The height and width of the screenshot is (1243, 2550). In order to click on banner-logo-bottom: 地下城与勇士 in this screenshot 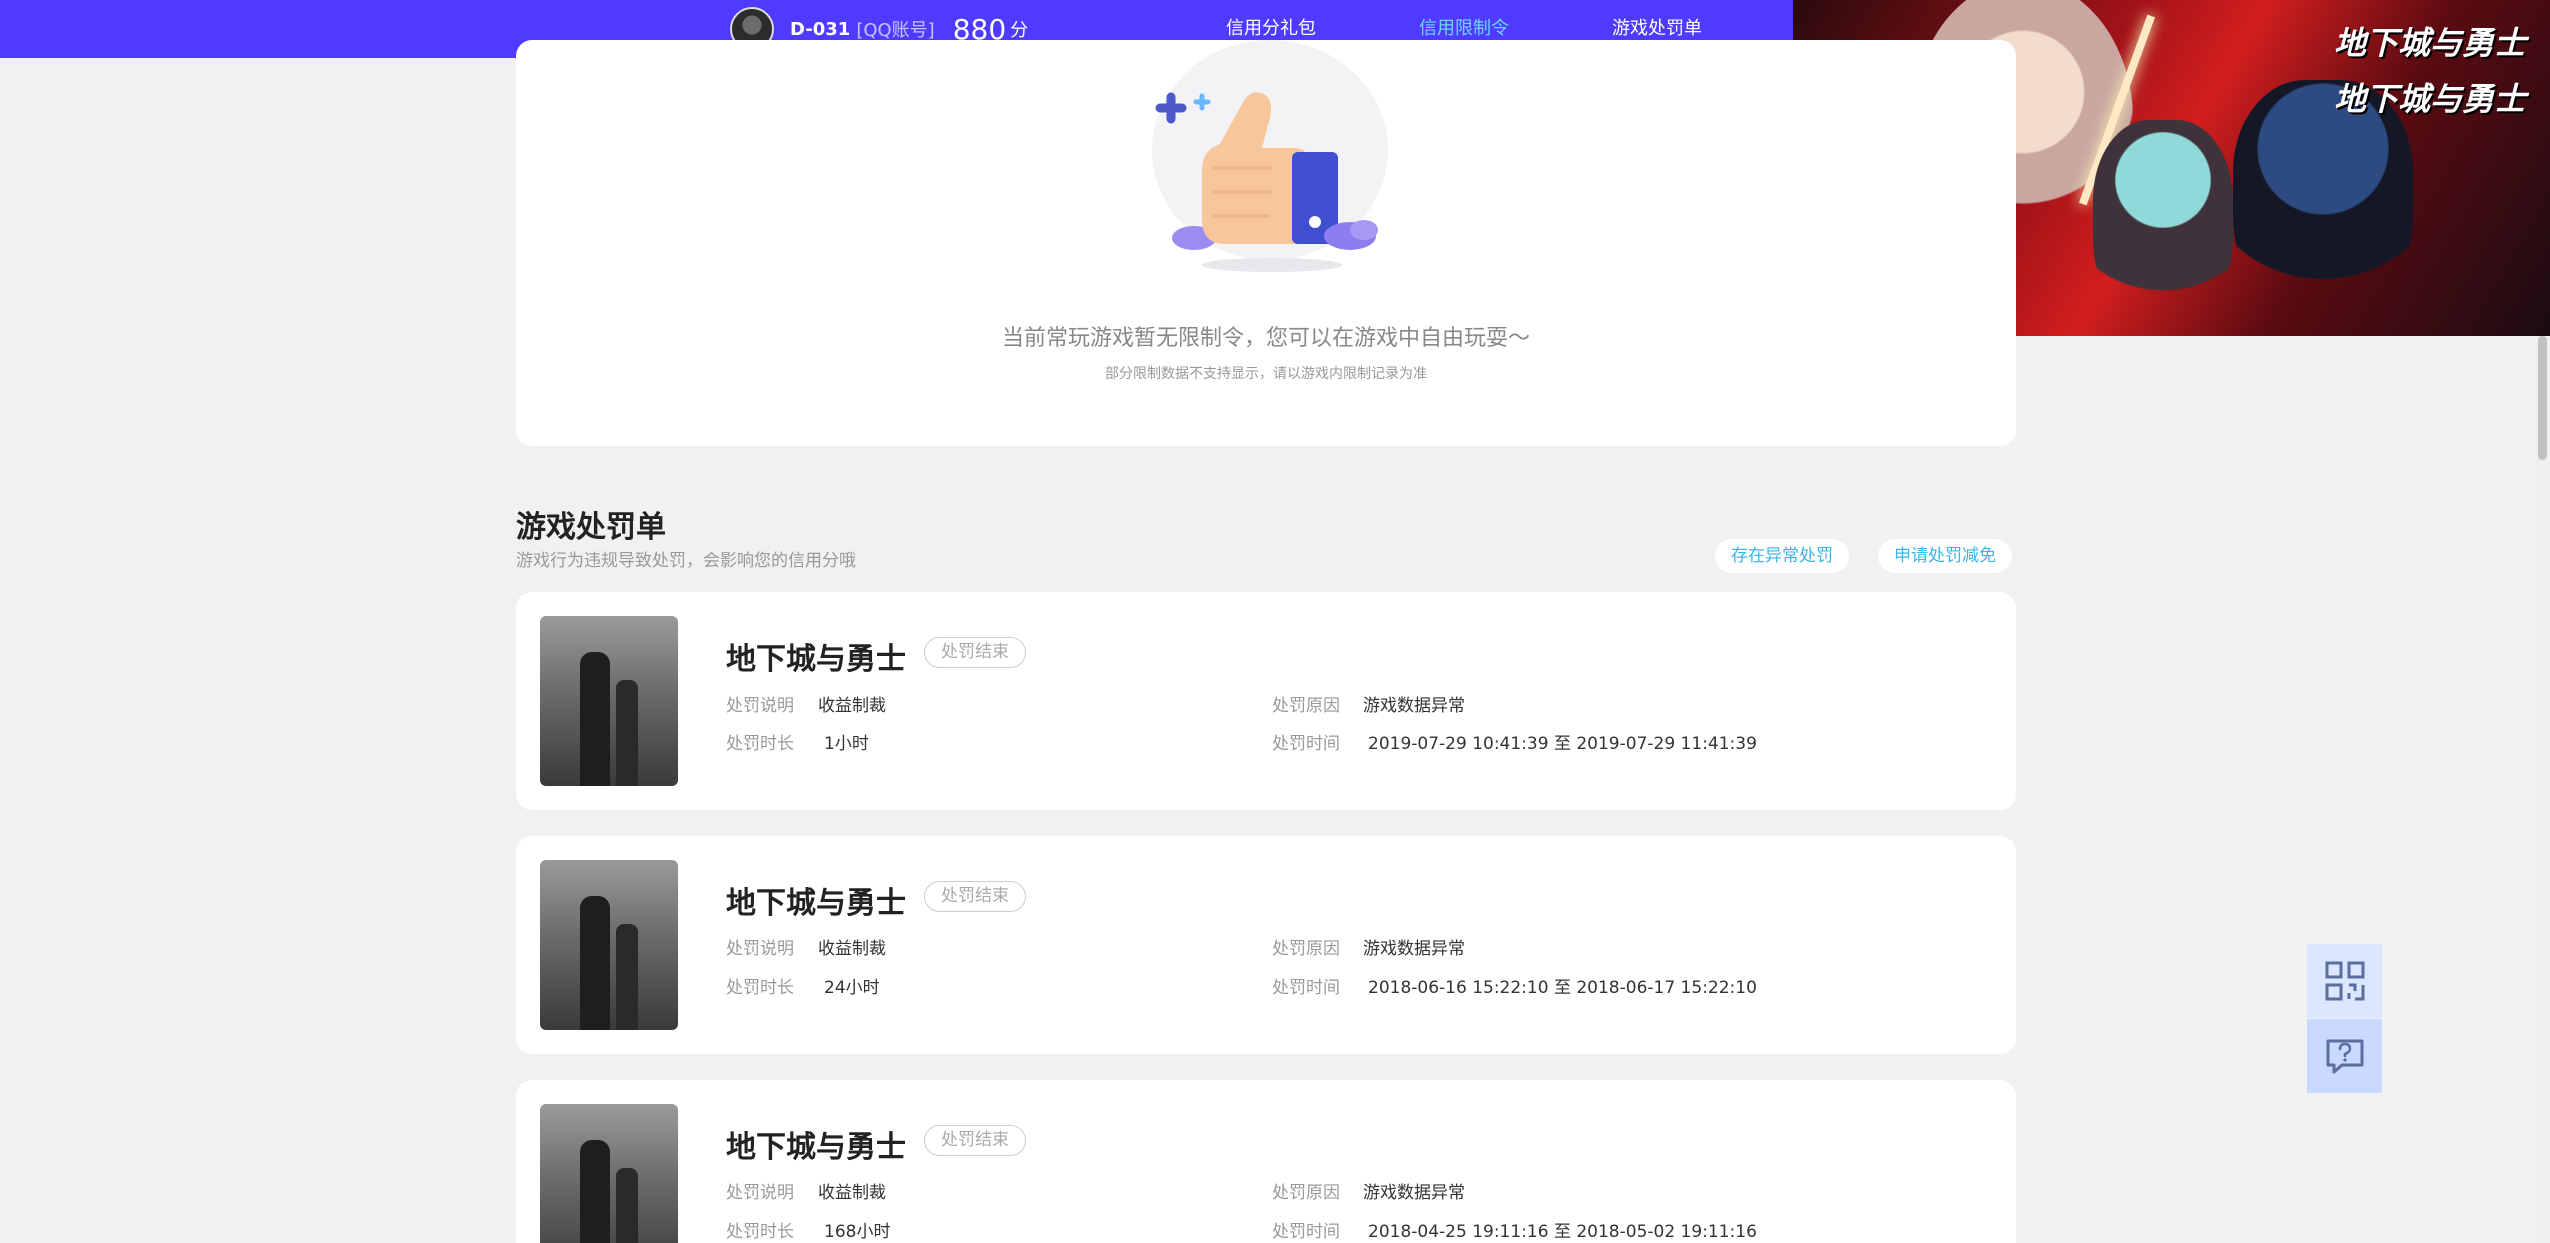, I will do `click(2429, 99)`.